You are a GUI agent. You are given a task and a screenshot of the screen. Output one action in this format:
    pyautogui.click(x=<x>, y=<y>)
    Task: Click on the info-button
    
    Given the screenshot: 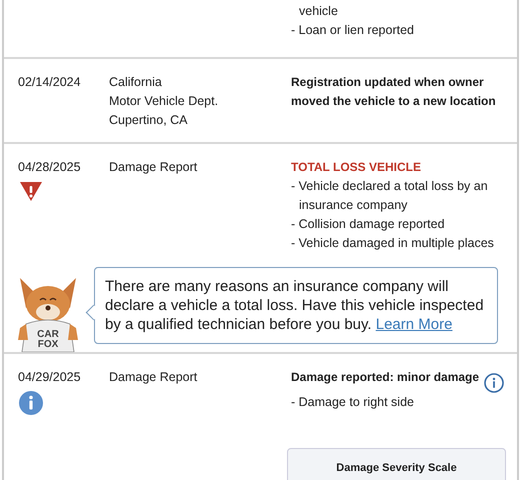 What is the action you would take?
    pyautogui.click(x=494, y=382)
    